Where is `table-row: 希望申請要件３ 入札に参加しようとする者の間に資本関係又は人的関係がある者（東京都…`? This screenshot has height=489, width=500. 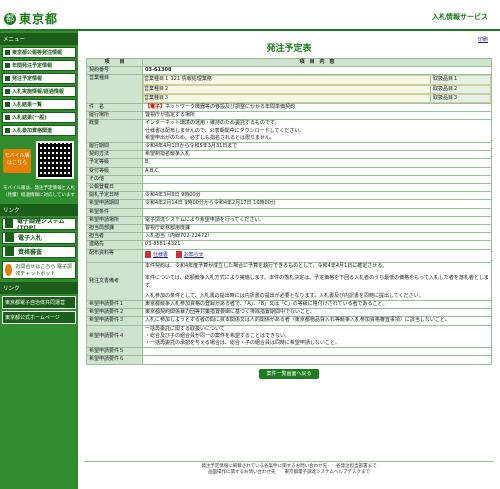
table-row: 希望申請要件３ 入札に参加しようとする者の間に資本関係又は人的関係がある者（東京都… is located at coordinates (289, 321).